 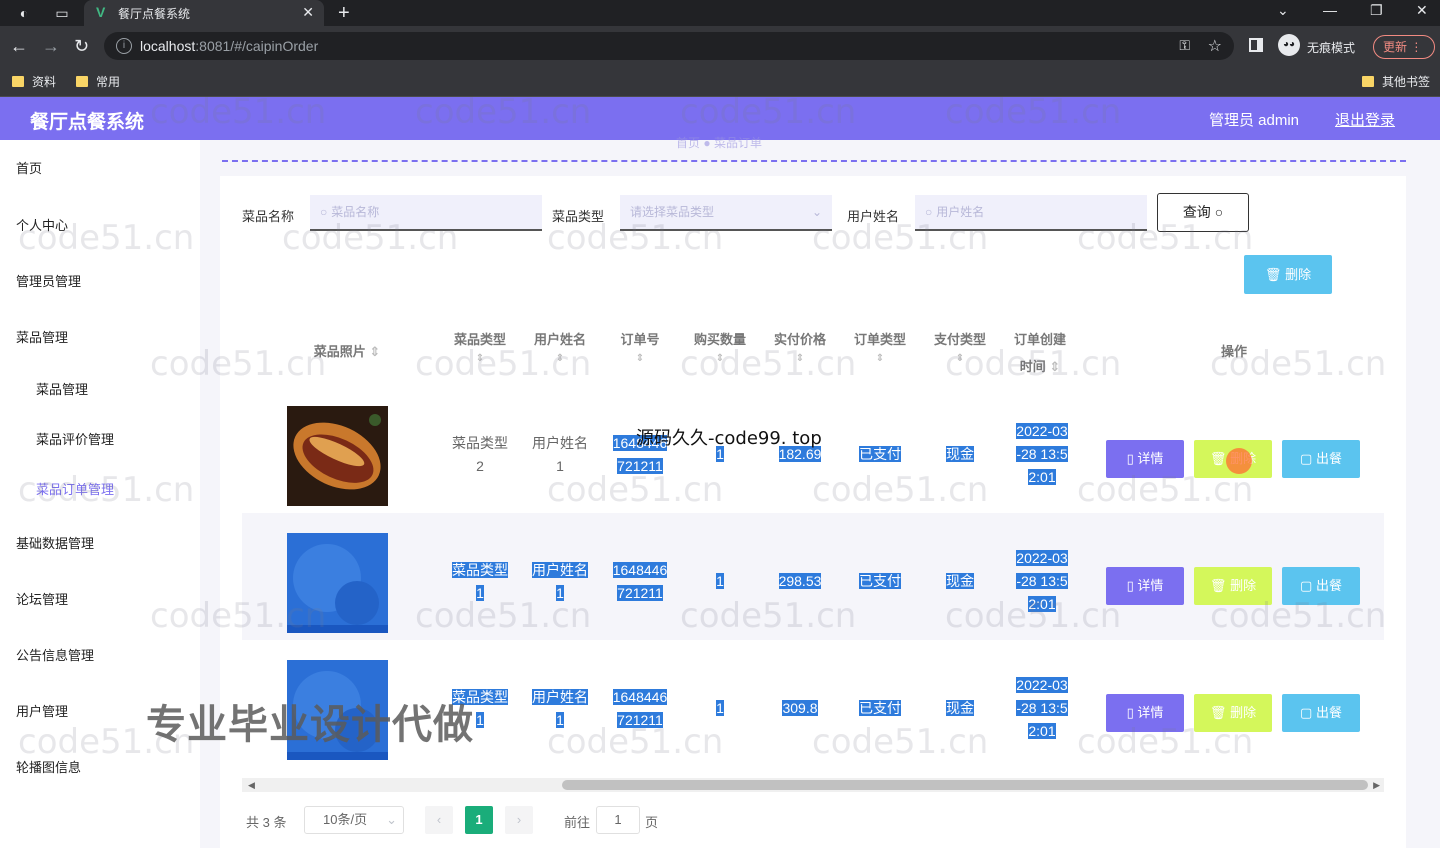 What do you see at coordinates (268, 216) in the screenshot?
I see `dish-name-label: 菜品名称` at bounding box center [268, 216].